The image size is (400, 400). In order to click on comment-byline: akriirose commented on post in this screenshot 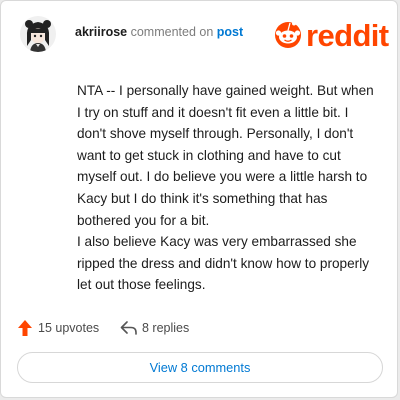, I will do `click(159, 32)`.